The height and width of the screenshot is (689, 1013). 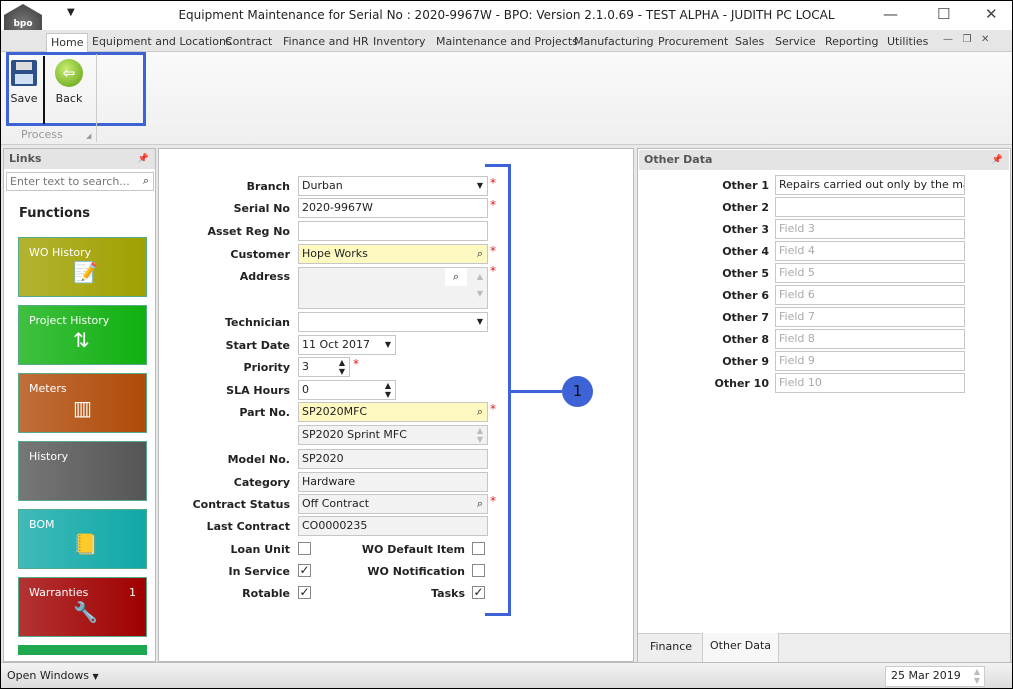 I want to click on open-windows-button: Open Windows ▼, so click(x=53, y=675).